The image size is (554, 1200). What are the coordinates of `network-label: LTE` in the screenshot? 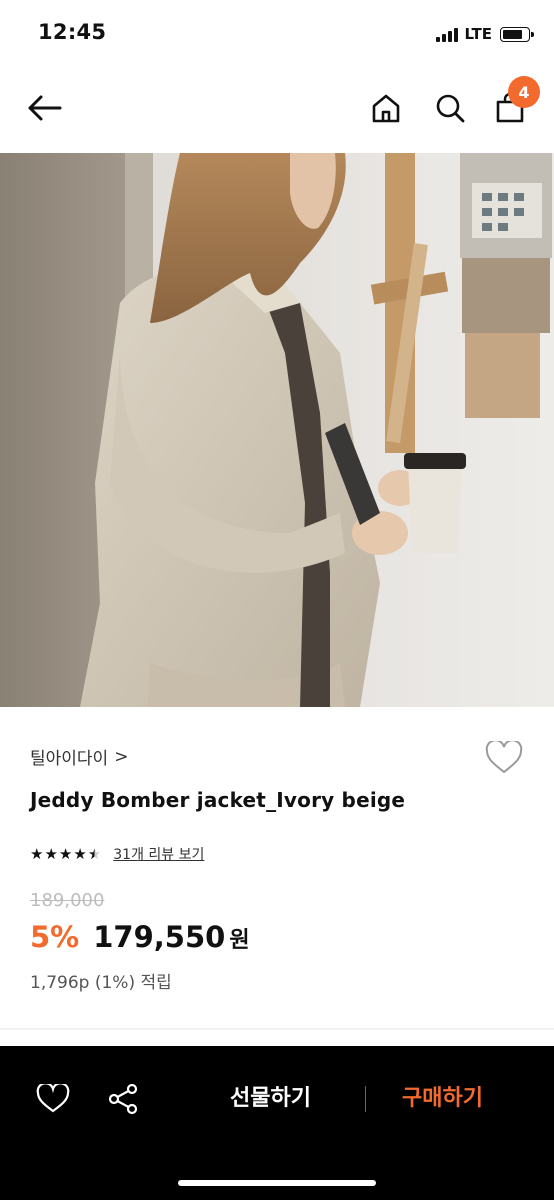 It's located at (478, 34).